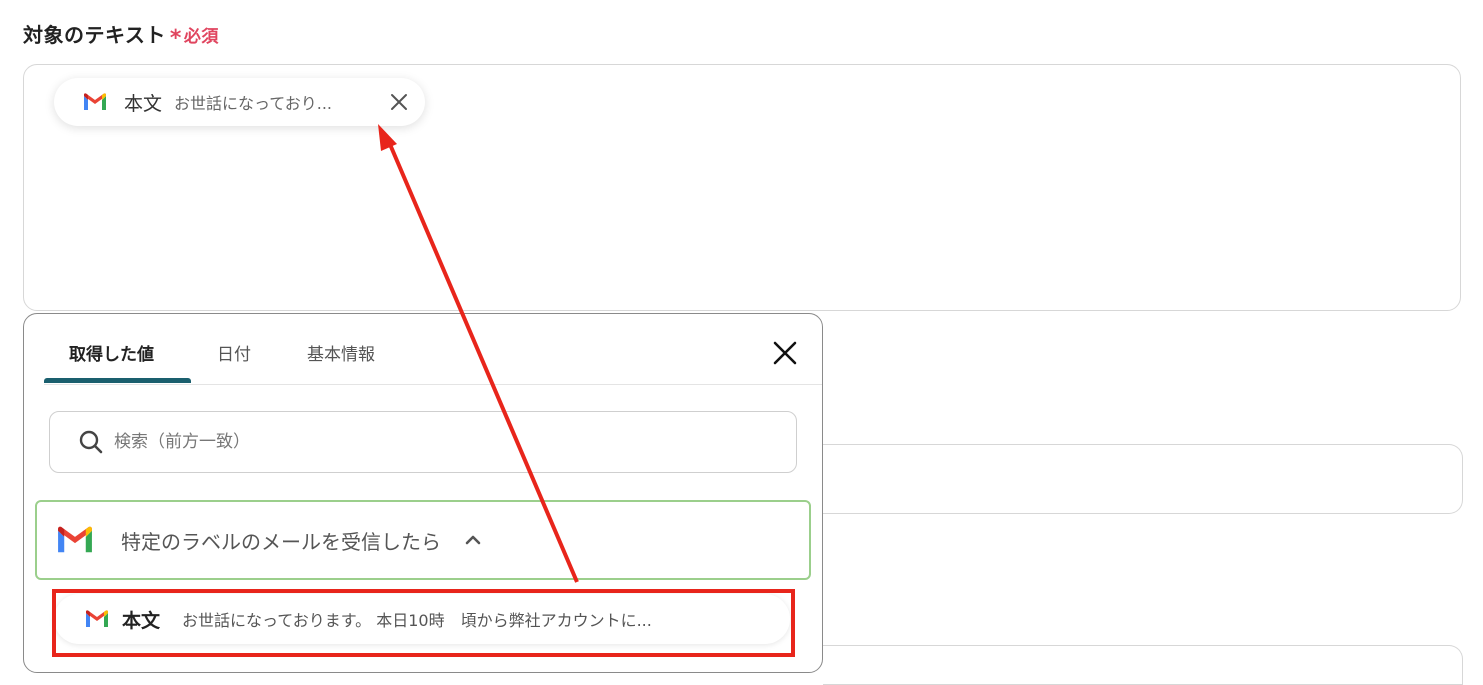 The width and height of the screenshot is (1483, 685). I want to click on active-tab-indicator, so click(117, 380).